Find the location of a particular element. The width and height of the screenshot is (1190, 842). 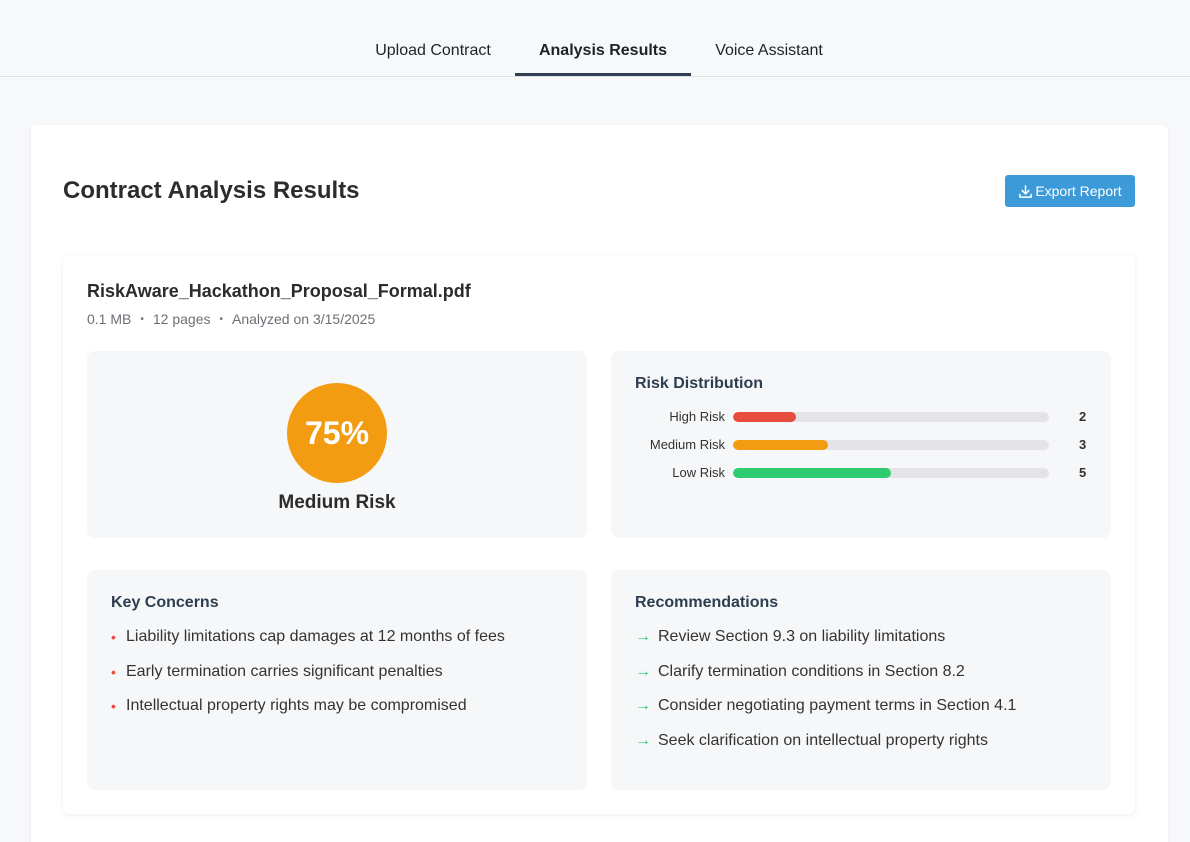

key-concerns-title: Key Concerns is located at coordinates (165, 602).